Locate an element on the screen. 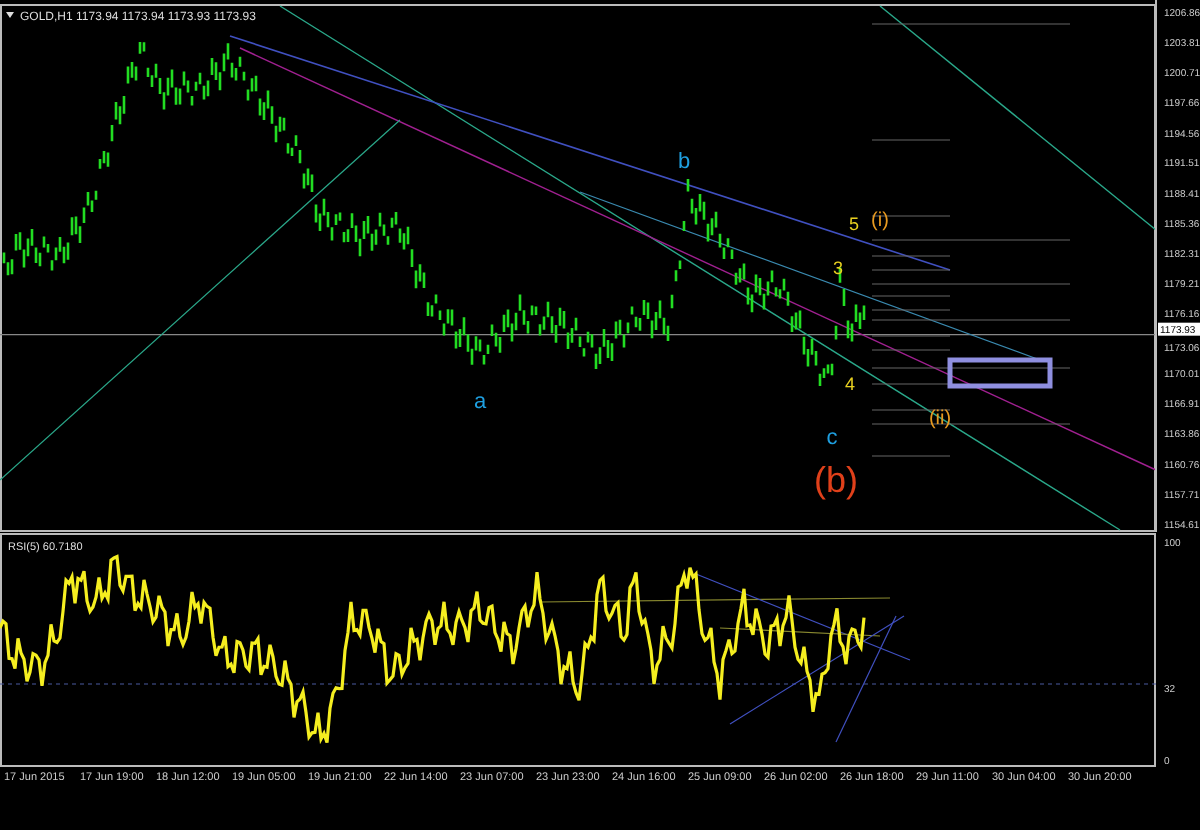 The width and height of the screenshot is (1200, 830). wave-label: 4 is located at coordinates (850, 384).